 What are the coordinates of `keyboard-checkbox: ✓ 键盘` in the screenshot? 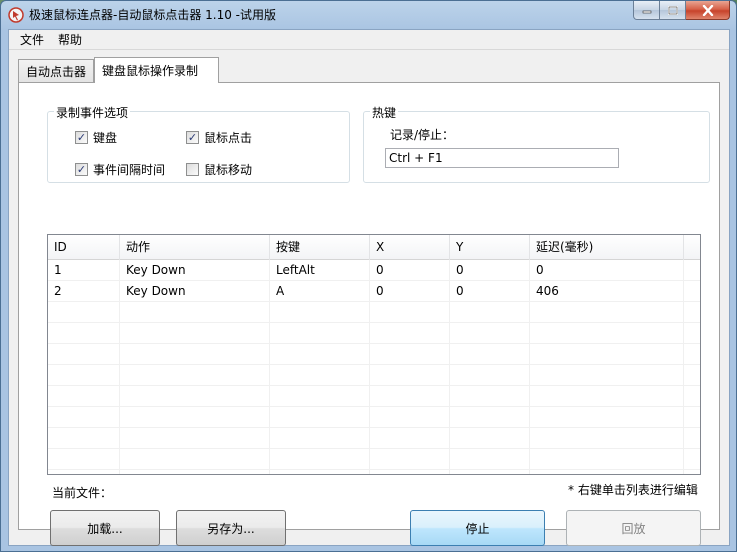 It's located at (96, 137).